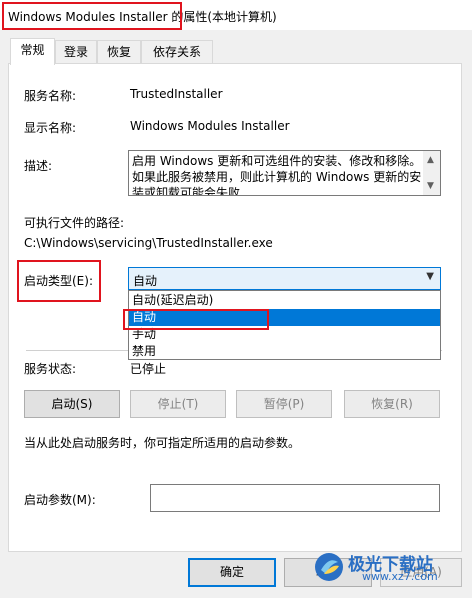 Image resolution: width=472 pixels, height=598 pixels. Describe the element at coordinates (392, 404) in the screenshot. I see `resume-button: 恢复(R)` at that location.